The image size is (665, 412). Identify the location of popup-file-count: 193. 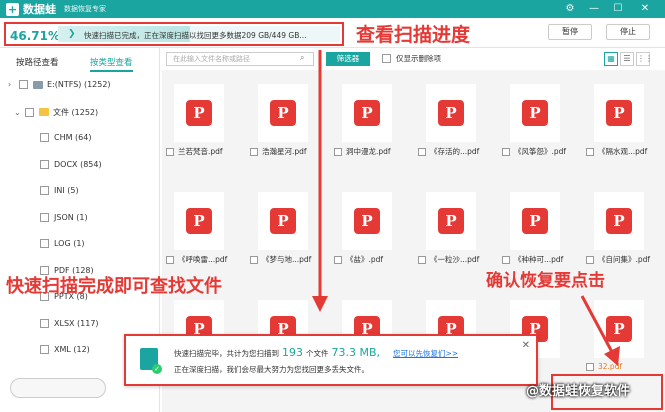
(292, 352).